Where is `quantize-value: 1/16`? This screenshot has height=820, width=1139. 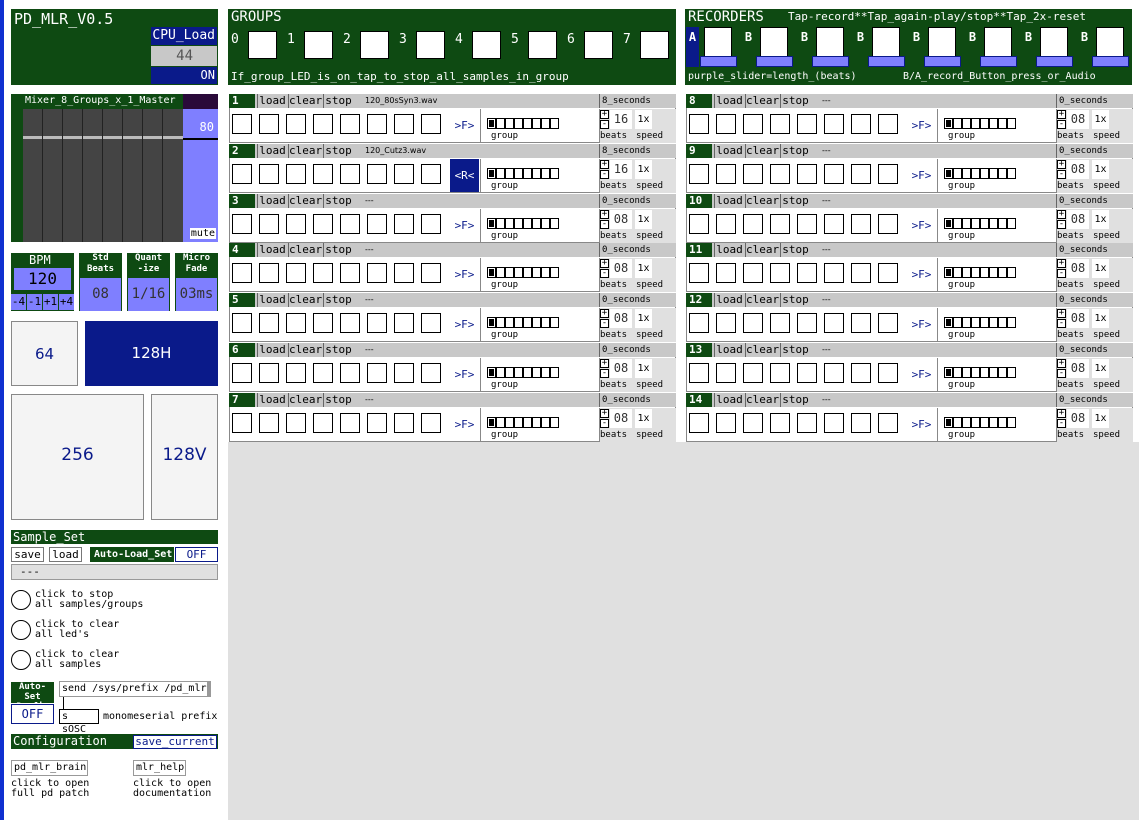
quantize-value: 1/16 is located at coordinates (148, 294).